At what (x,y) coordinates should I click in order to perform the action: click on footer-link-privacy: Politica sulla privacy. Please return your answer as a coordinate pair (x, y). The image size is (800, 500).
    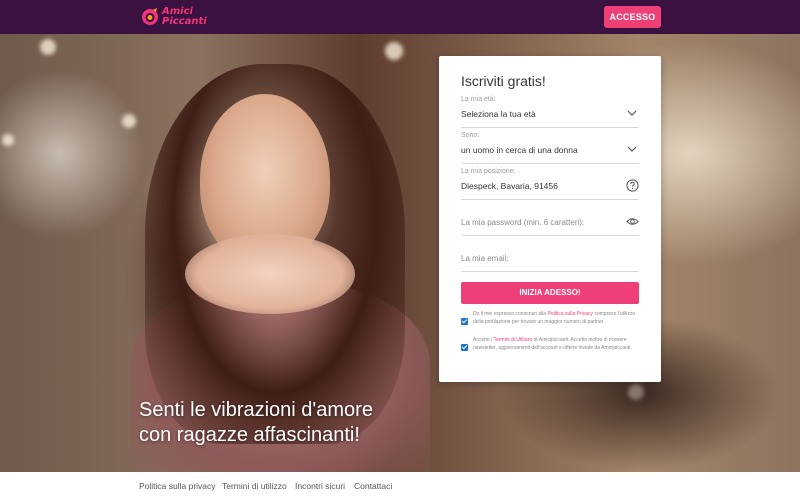
    Looking at the image, I should click on (177, 486).